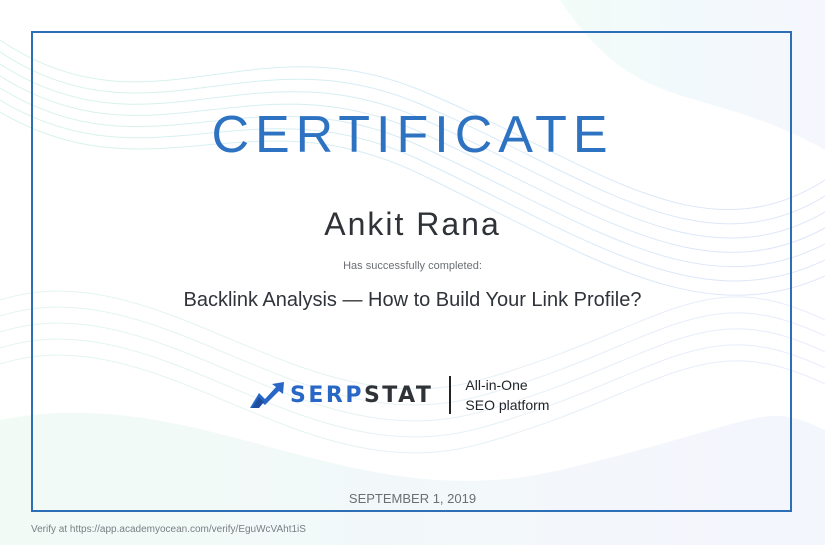 This screenshot has width=825, height=545. Describe the element at coordinates (496, 385) in the screenshot. I see `tagline-line-1: All-in-One` at that location.